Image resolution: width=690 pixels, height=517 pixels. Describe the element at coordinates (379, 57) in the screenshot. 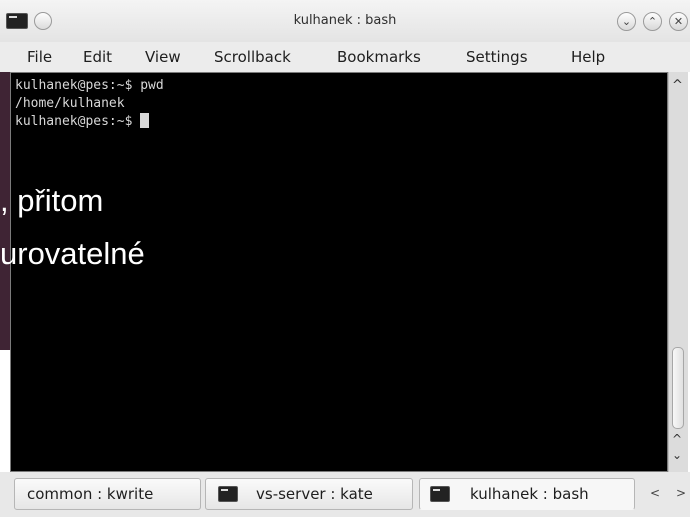

I see `menu-bookmarks: Bookmarks` at that location.